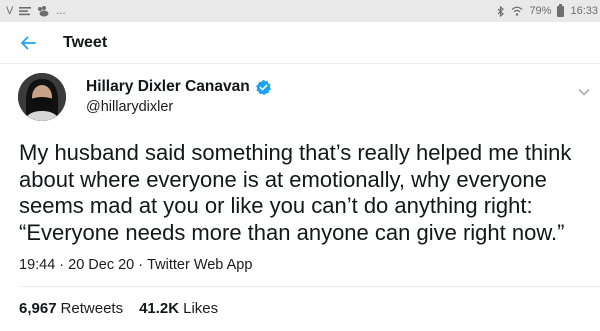 The image size is (600, 331). I want to click on back-arrow-icon, so click(28, 42).